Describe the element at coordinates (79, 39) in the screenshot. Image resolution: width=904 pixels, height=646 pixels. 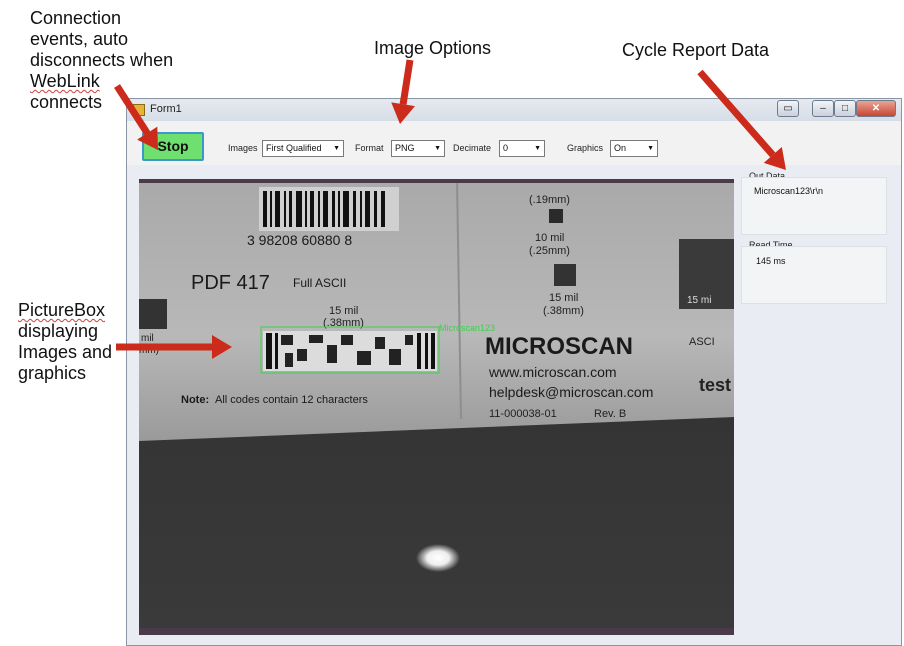
I see `annotation-line: events, auto` at that location.